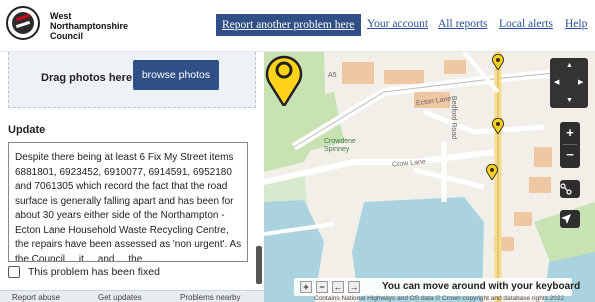  What do you see at coordinates (570, 155) in the screenshot?
I see `zoom-out-button: −` at bounding box center [570, 155].